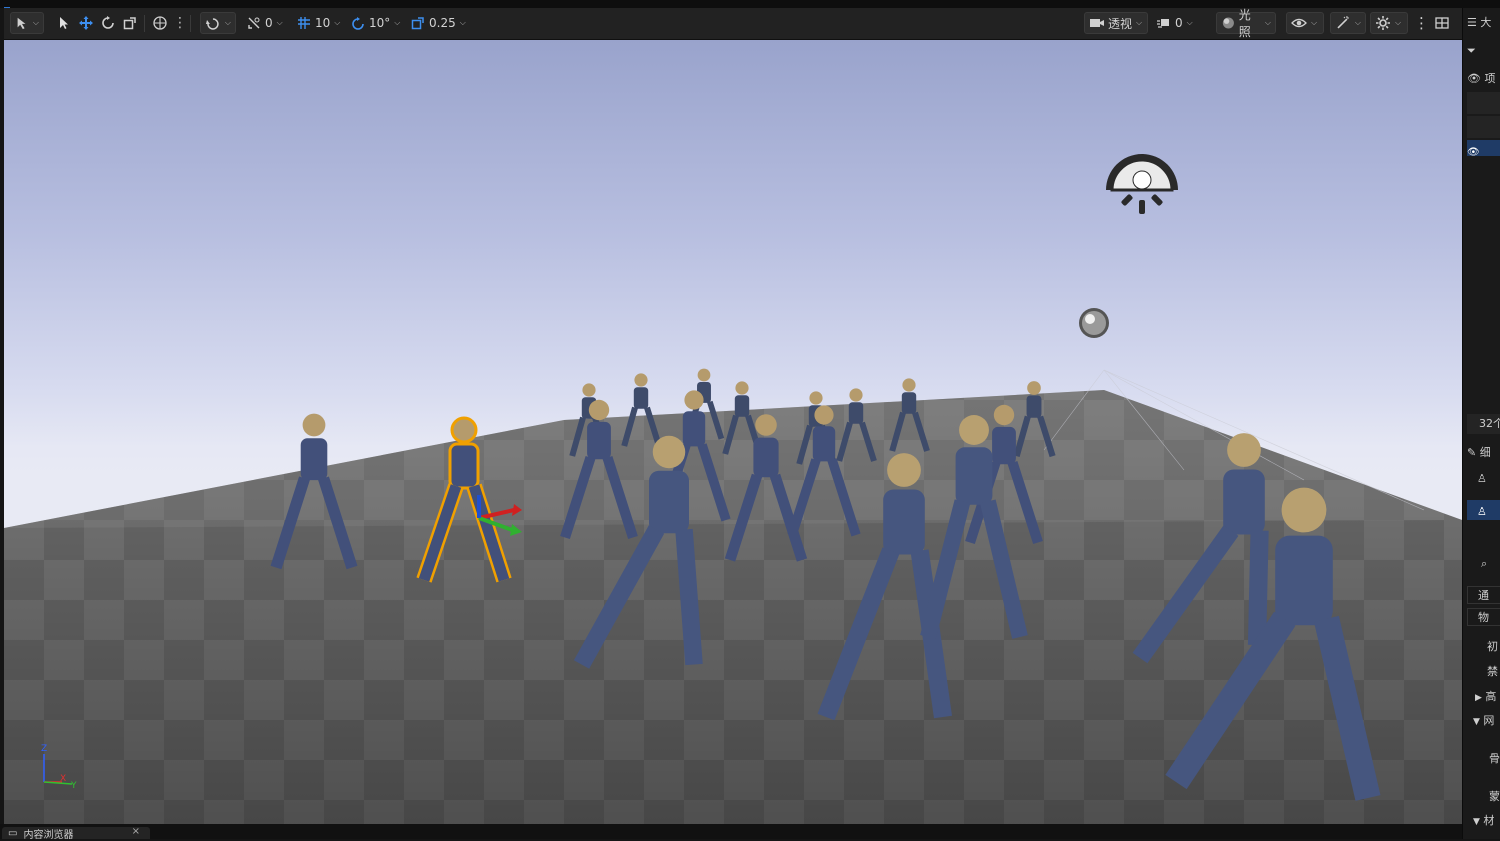 The width and height of the screenshot is (1500, 841). I want to click on filter-icon: ⏷, so click(1471, 50).